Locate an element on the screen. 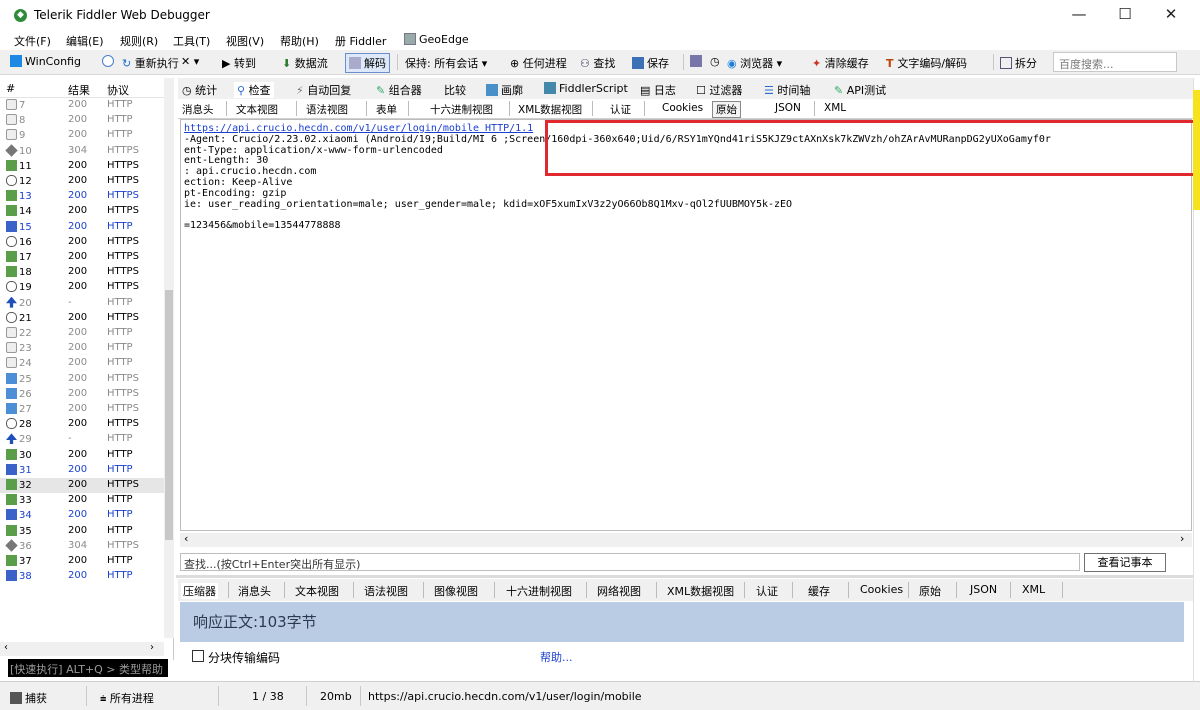 This screenshot has height=710, width=1200. menu-help: 帮助(H) is located at coordinates (299, 41).